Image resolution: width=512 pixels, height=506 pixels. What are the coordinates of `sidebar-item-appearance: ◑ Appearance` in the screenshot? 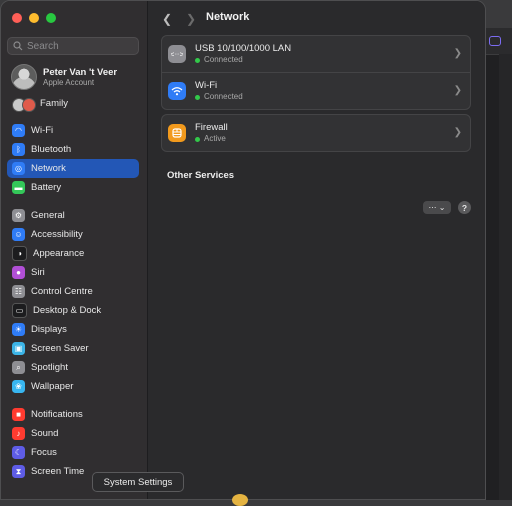 It's located at (73, 253).